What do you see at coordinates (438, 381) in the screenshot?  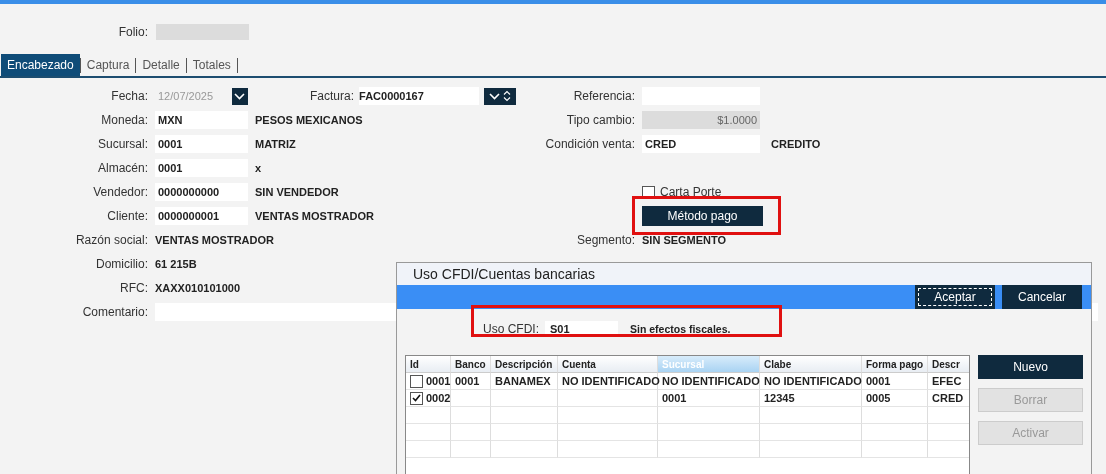 I see `row-id: 0001` at bounding box center [438, 381].